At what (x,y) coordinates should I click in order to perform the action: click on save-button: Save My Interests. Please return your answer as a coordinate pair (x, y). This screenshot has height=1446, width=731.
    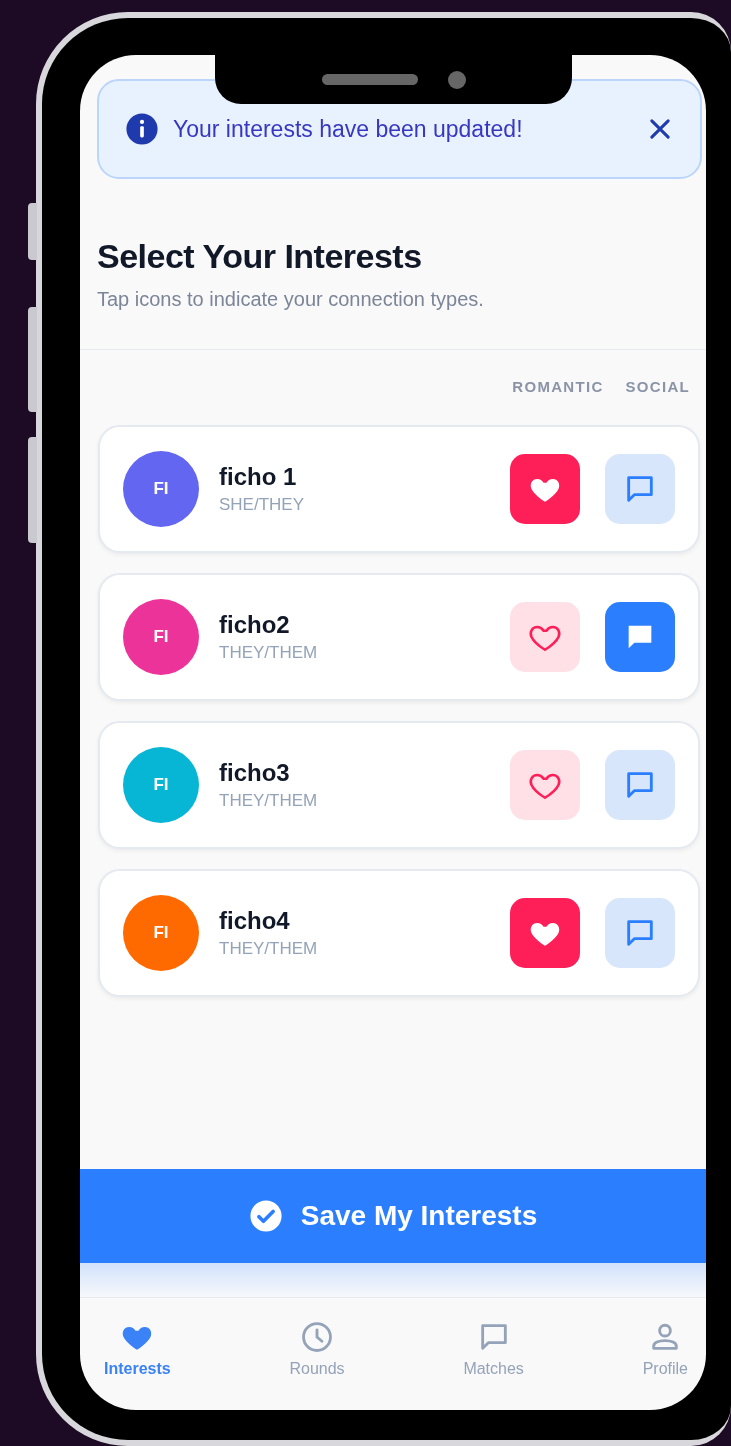
    Looking at the image, I should click on (393, 1216).